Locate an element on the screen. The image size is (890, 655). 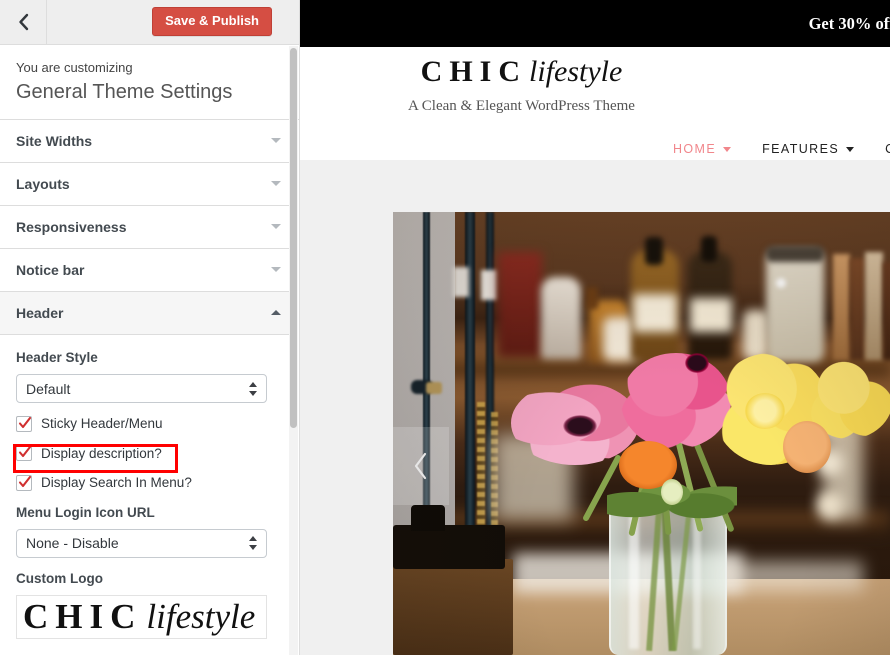
menu-login-icon-url-select: None - Disable is located at coordinates (141, 543).